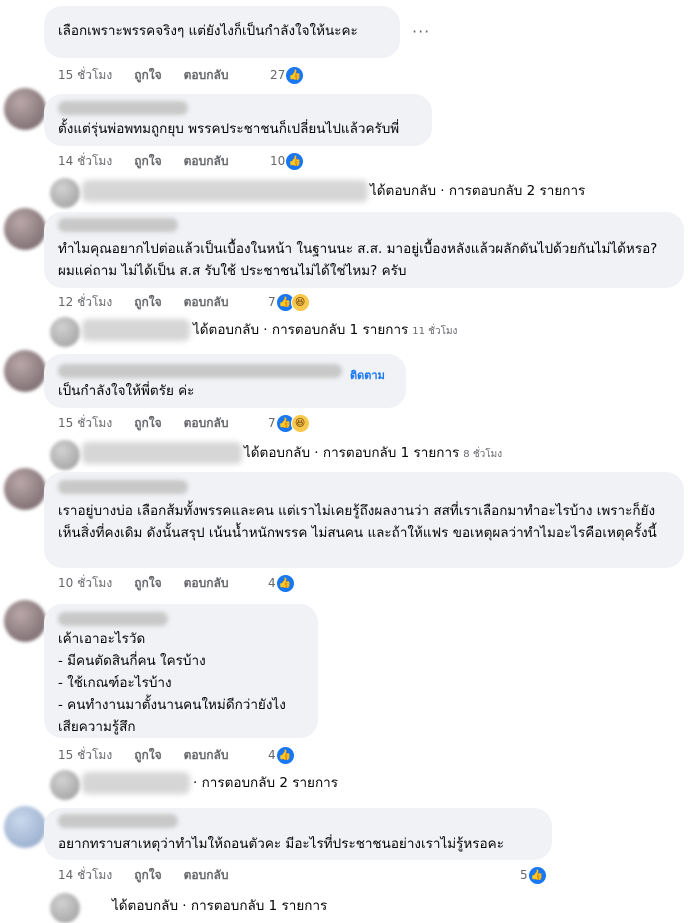  Describe the element at coordinates (435, 331) in the screenshot. I see `replies-time: 11 ชั่วโมง` at that location.